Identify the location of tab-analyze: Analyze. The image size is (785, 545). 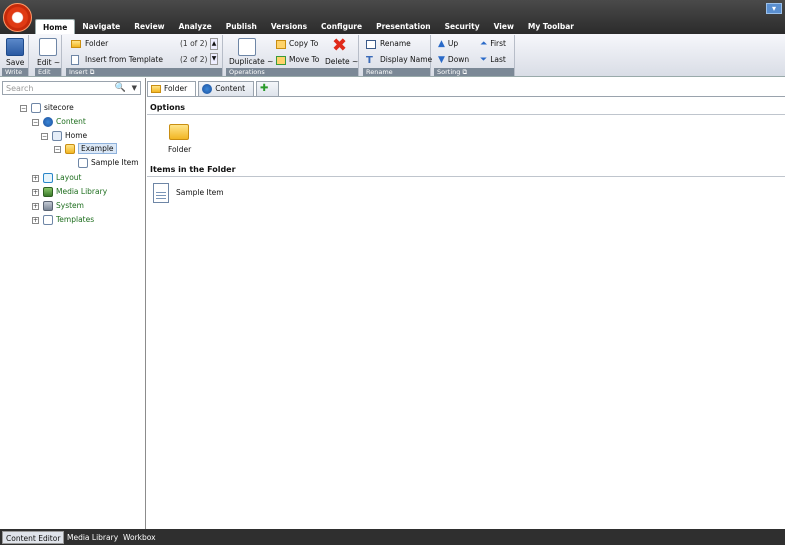
(195, 26).